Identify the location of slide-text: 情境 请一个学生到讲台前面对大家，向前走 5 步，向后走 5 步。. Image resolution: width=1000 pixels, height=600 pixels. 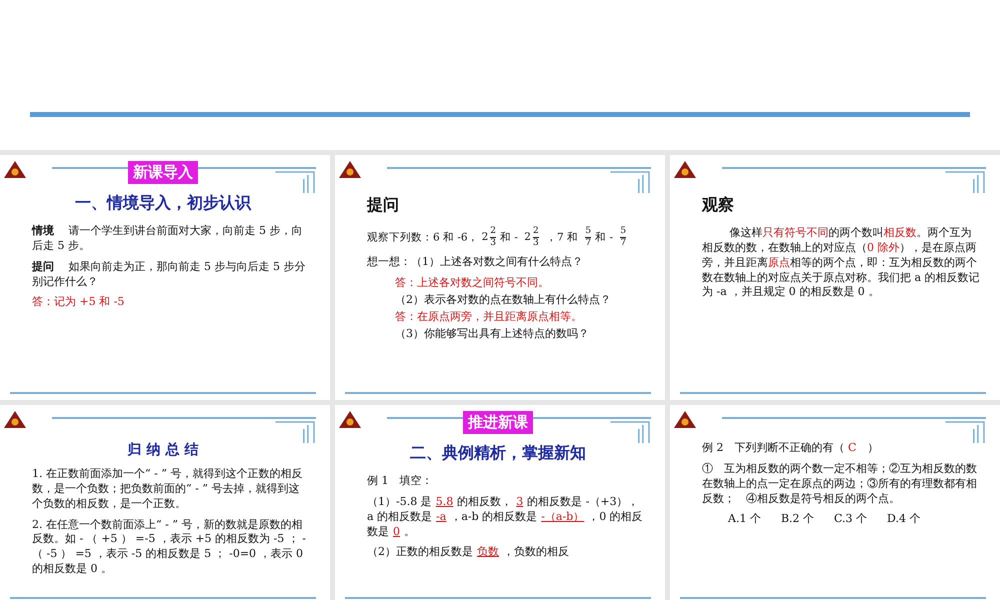
(168, 239).